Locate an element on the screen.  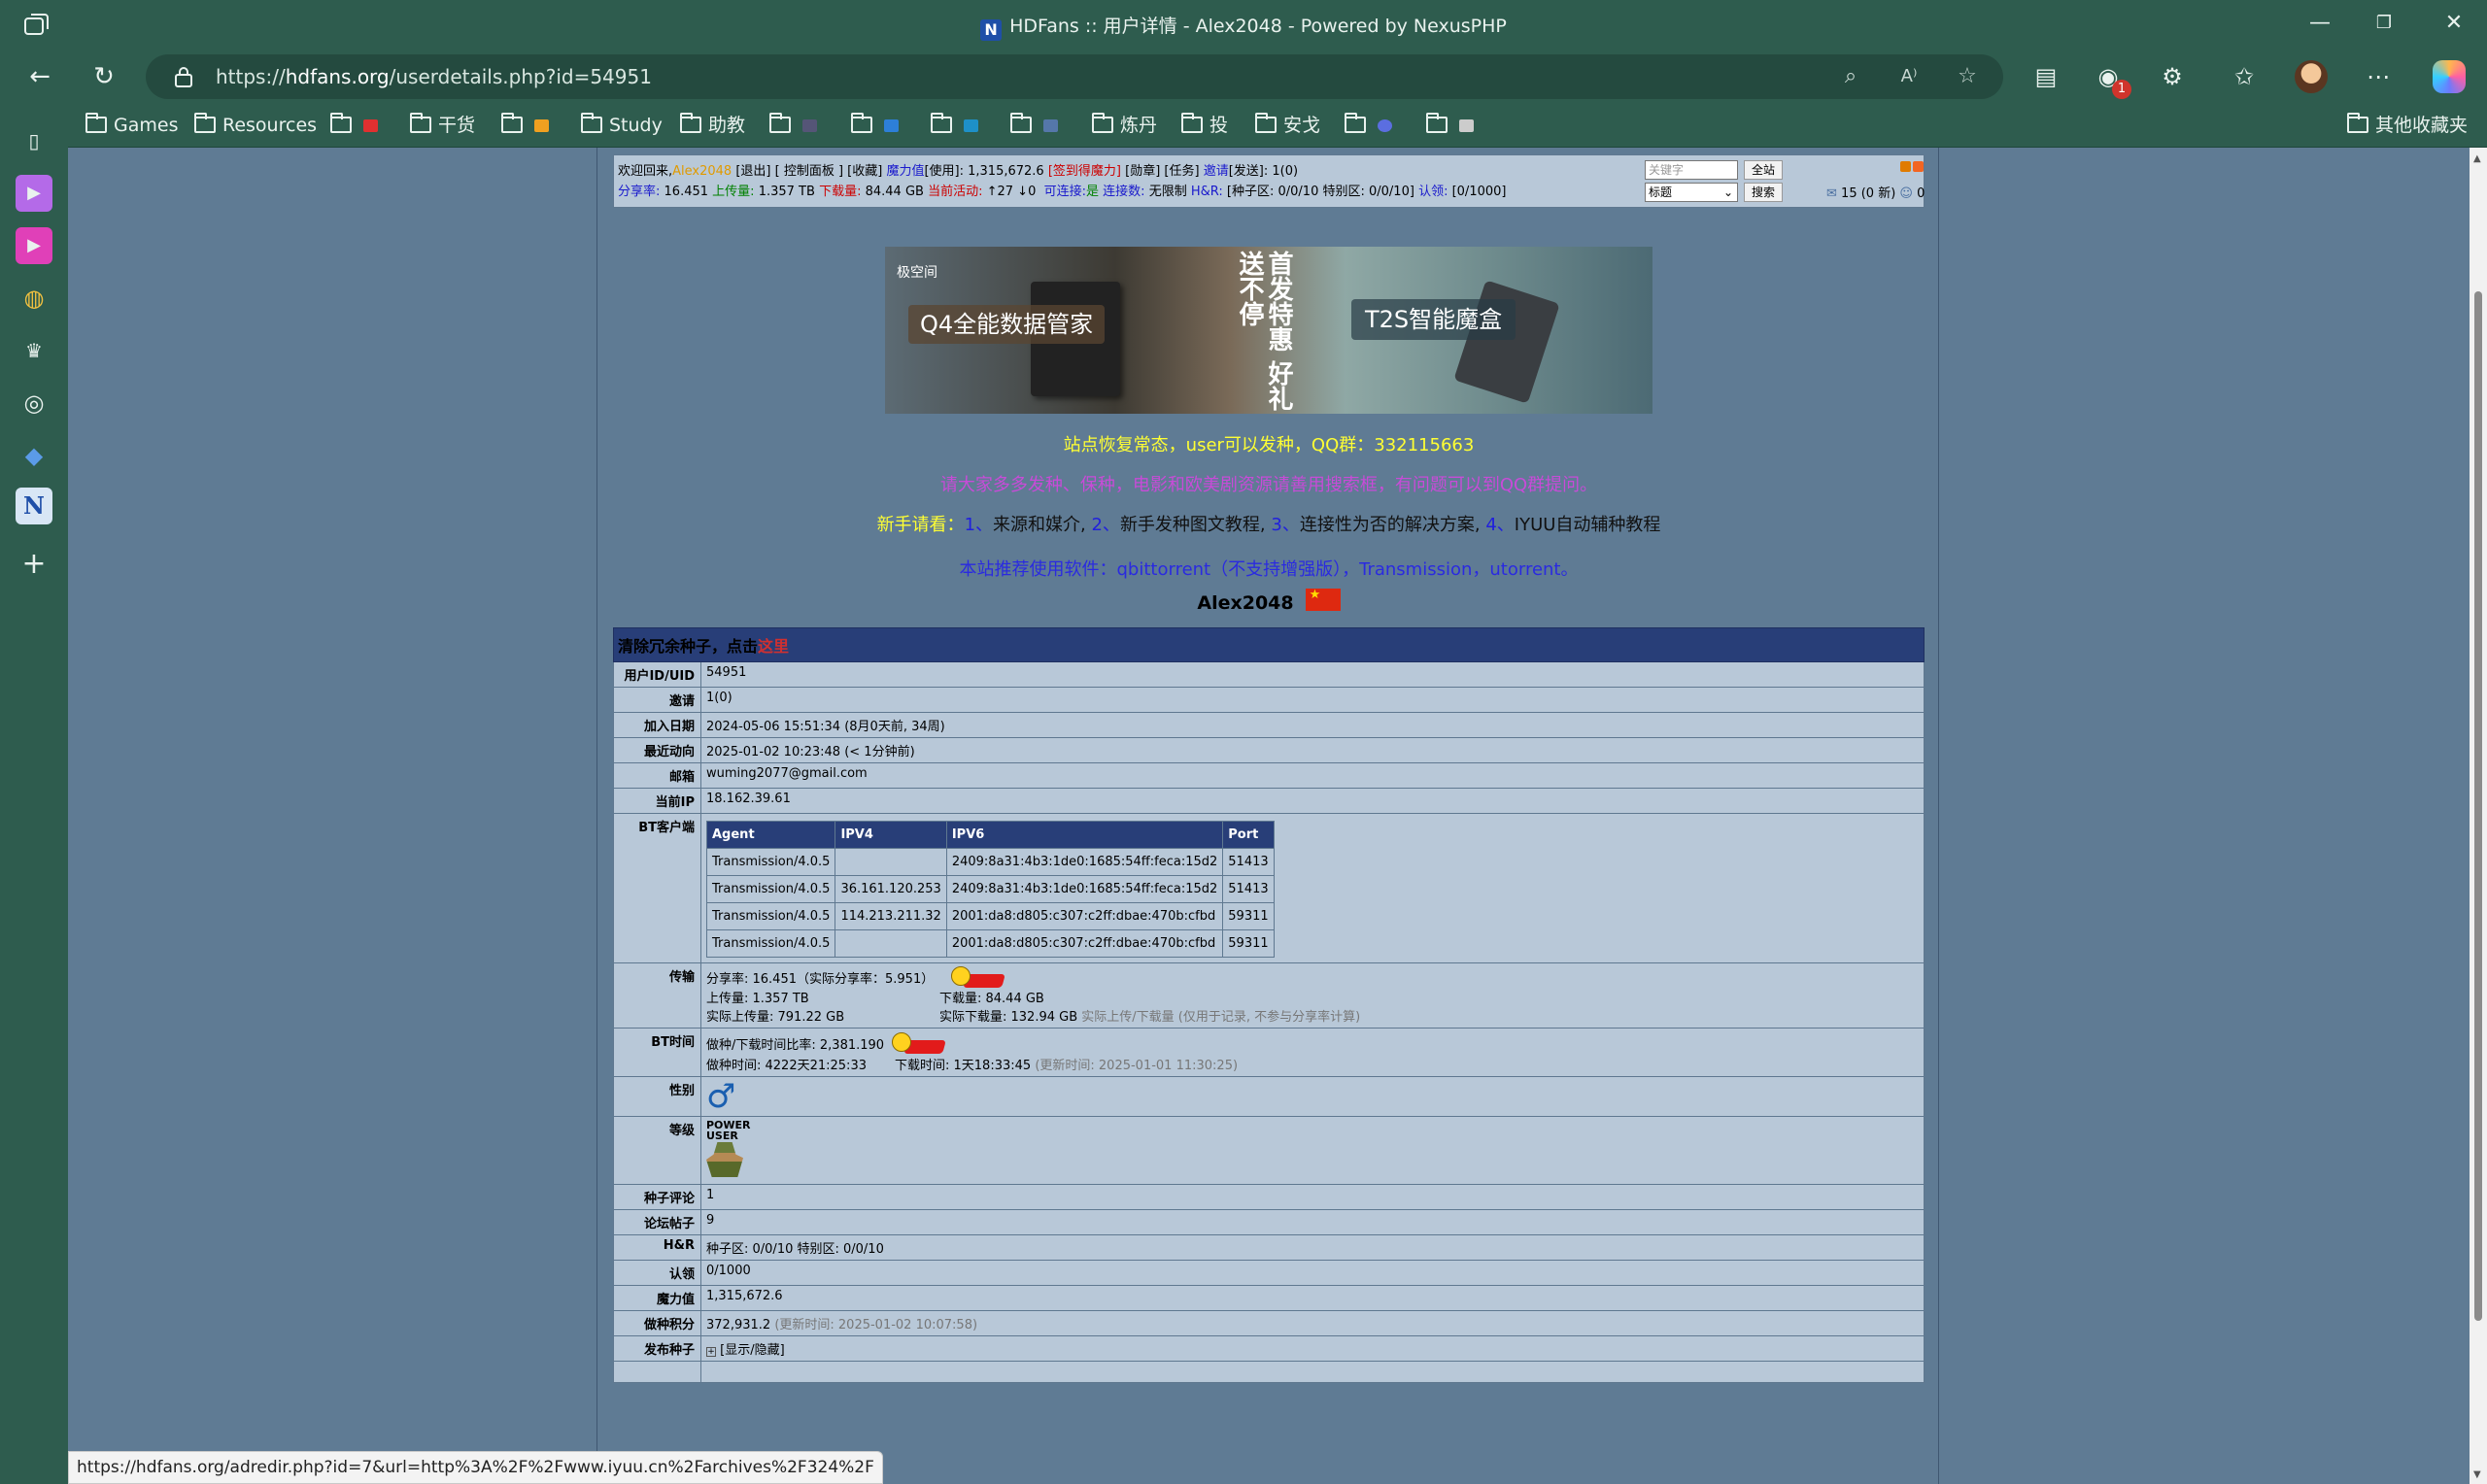
reading-view-icon: ▤ is located at coordinates (2045, 76).